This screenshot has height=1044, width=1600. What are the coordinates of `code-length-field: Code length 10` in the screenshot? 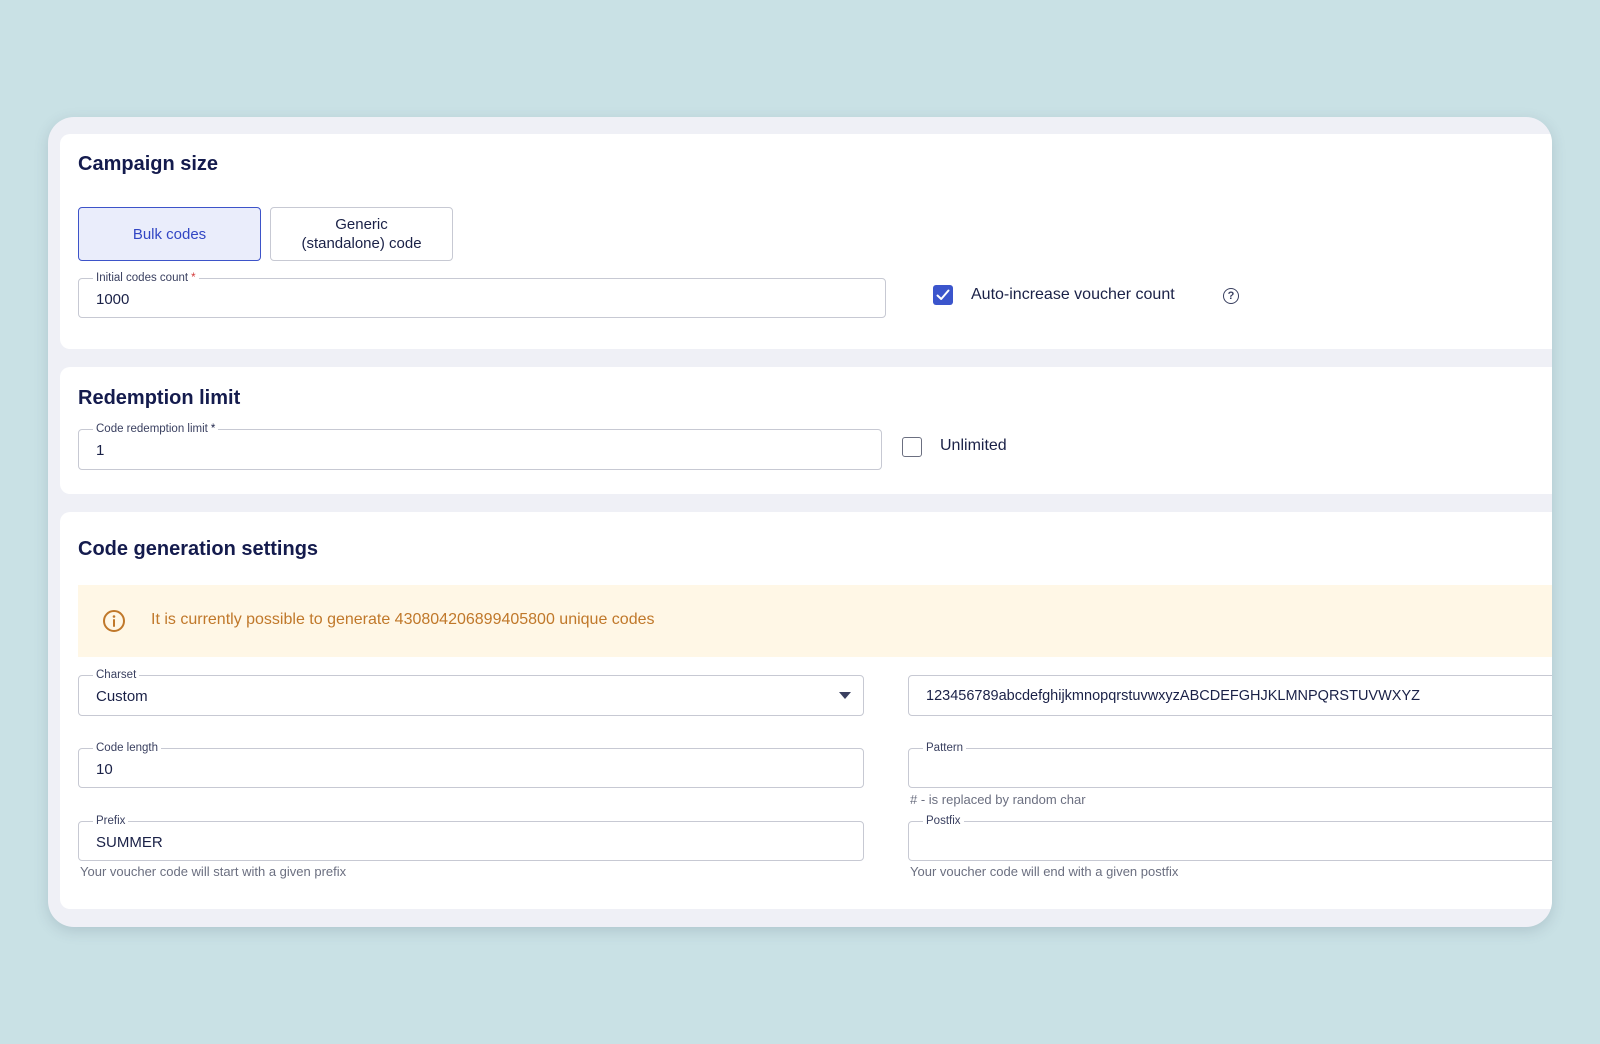 It's located at (471, 764).